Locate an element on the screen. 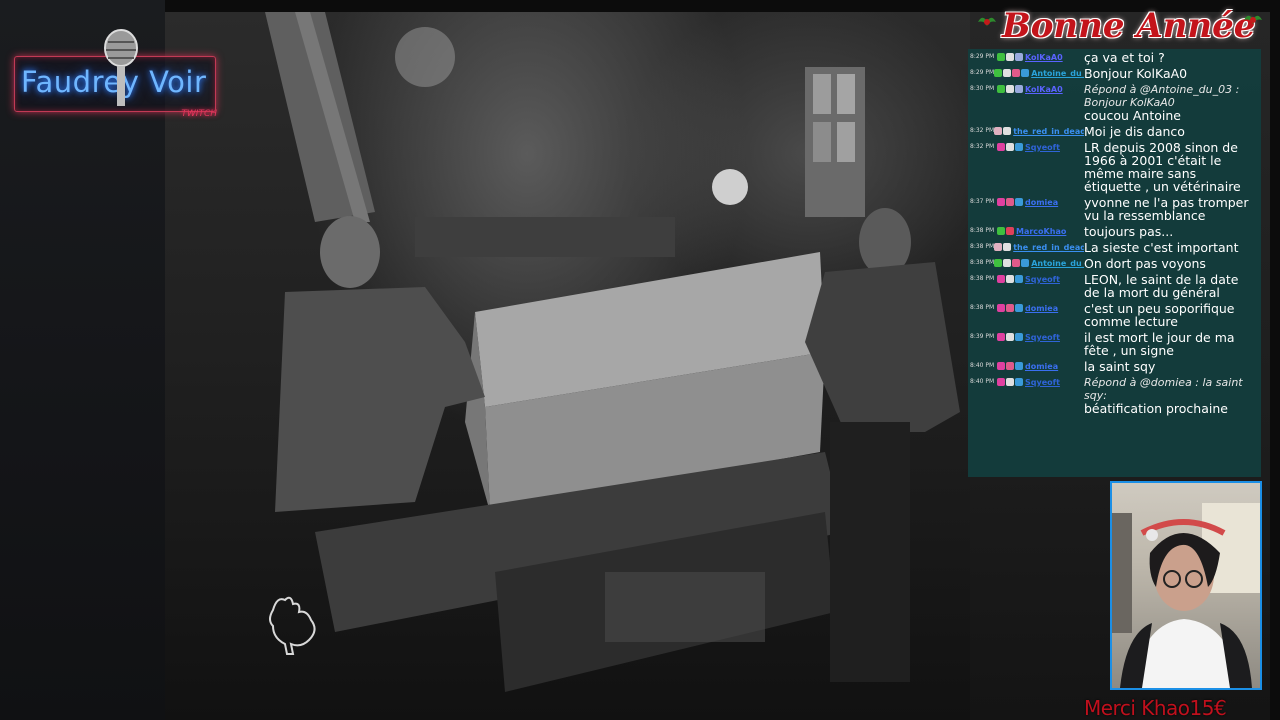  donation-thanks: Merci Khao15€ is located at coordinates (1155, 708).